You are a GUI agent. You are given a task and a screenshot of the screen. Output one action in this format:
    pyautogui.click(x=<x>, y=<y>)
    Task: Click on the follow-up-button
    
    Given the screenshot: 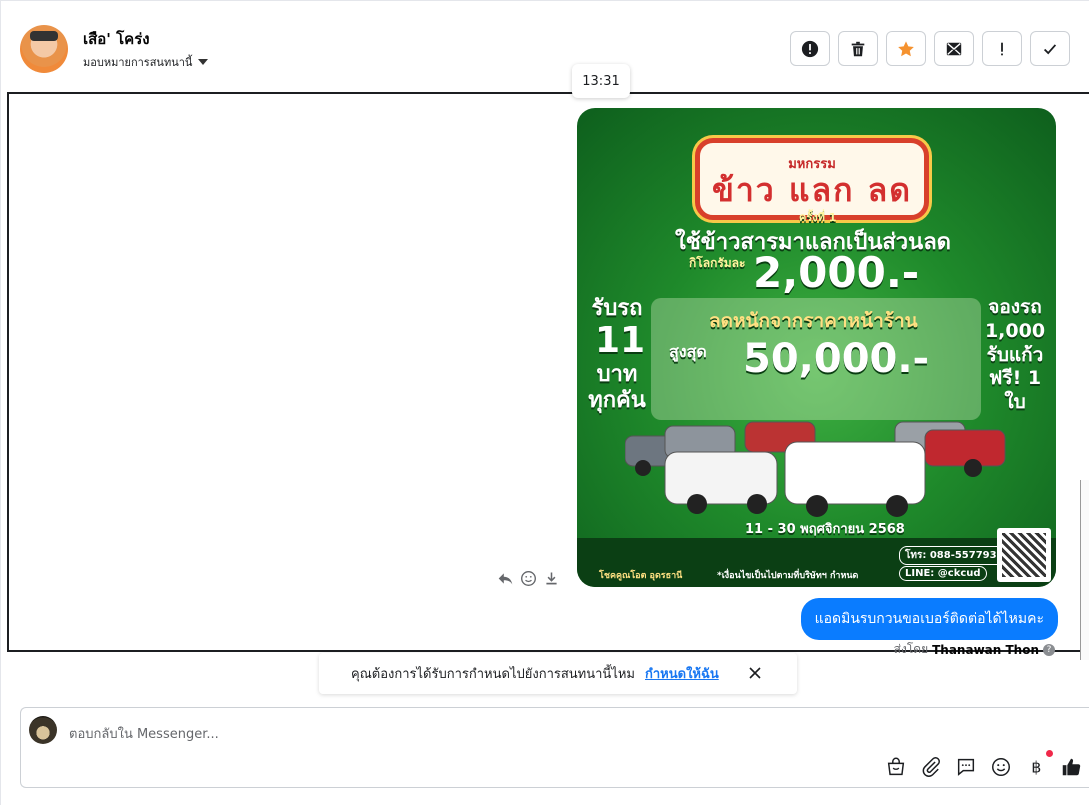 What is the action you would take?
    pyautogui.click(x=1002, y=48)
    